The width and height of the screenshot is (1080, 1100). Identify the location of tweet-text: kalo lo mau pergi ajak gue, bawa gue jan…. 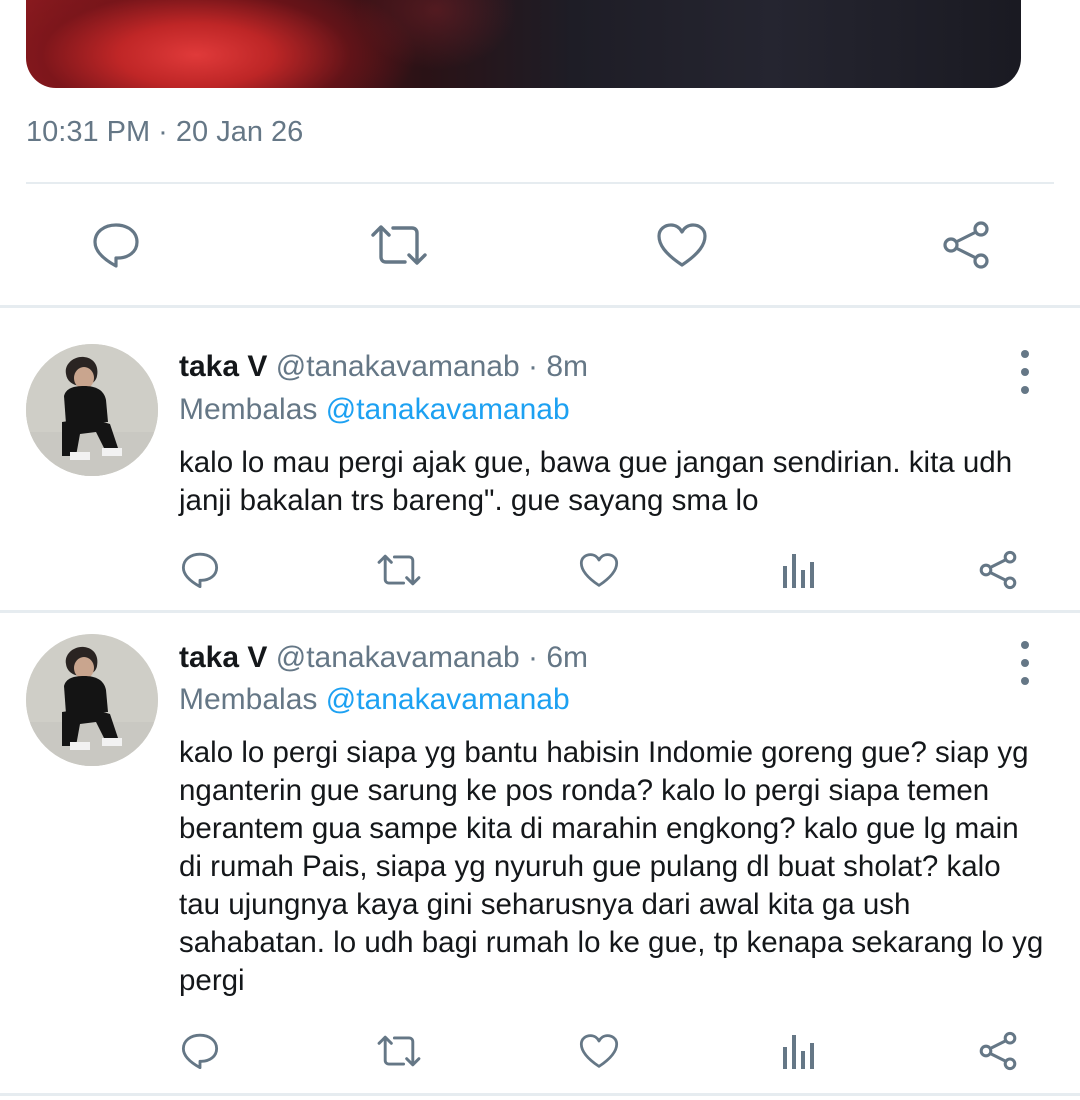
(596, 481).